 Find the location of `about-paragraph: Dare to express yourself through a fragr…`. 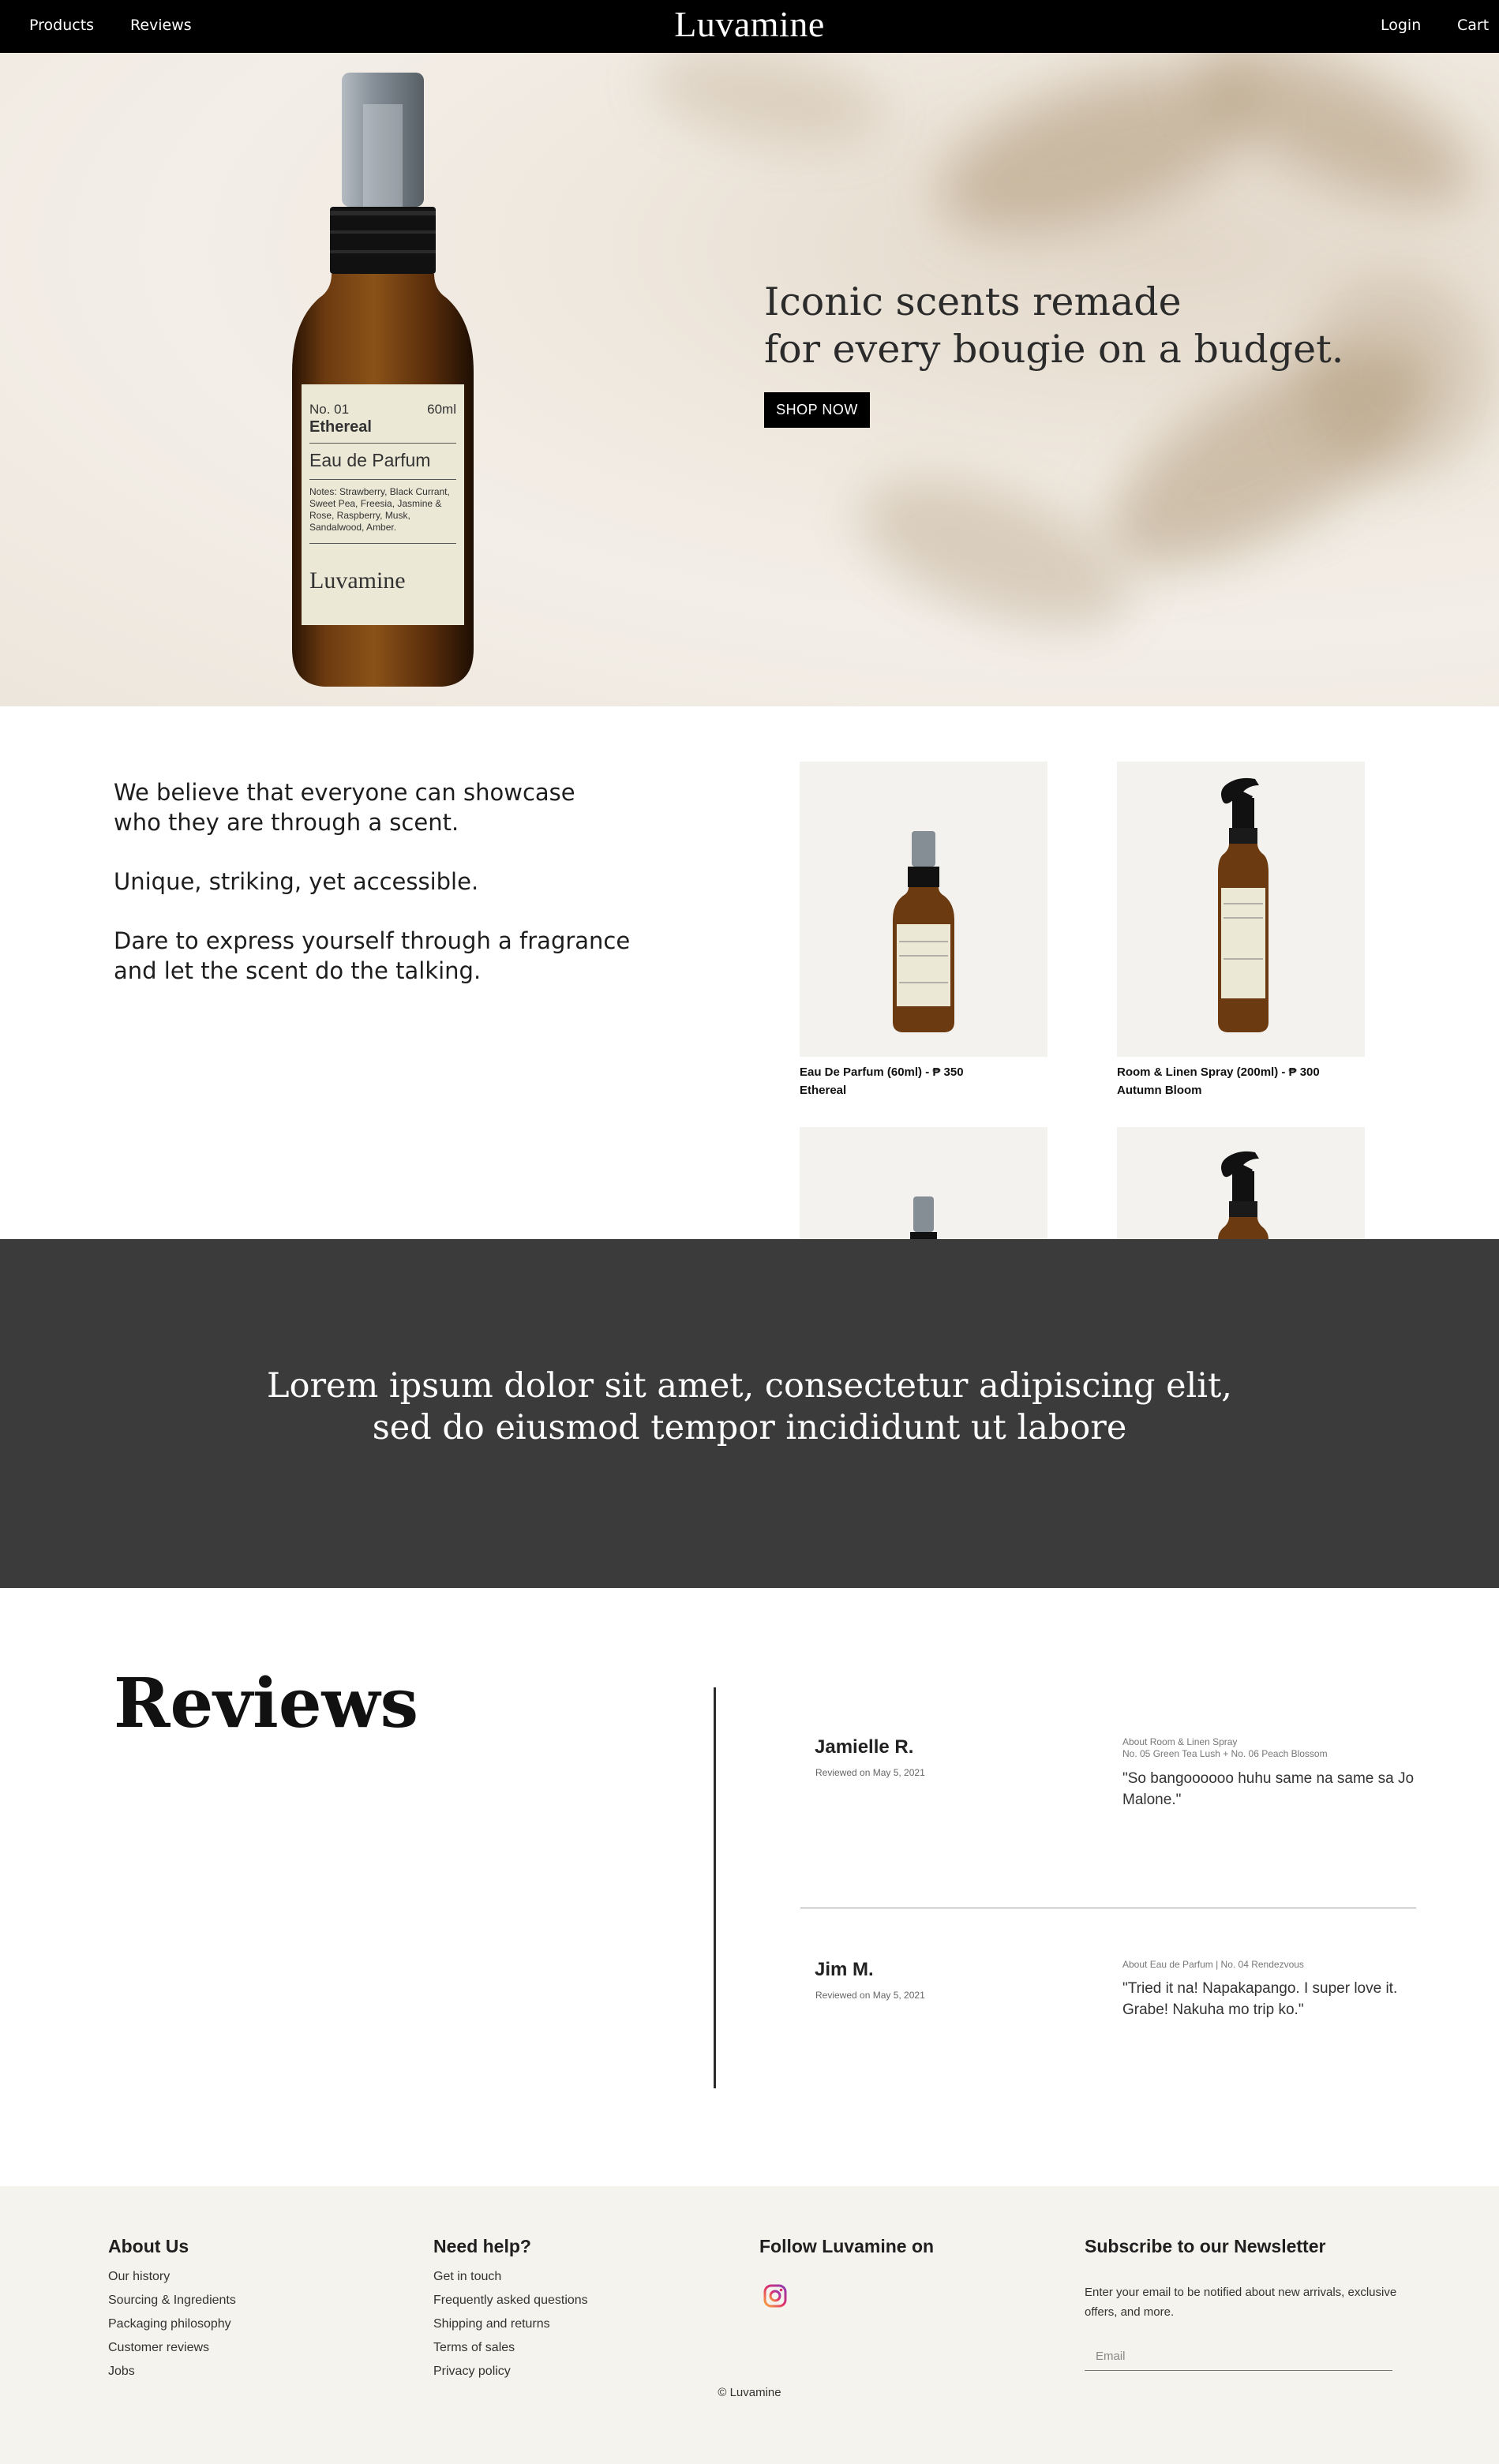

about-paragraph: Dare to express yourself through a fragr… is located at coordinates (372, 955).